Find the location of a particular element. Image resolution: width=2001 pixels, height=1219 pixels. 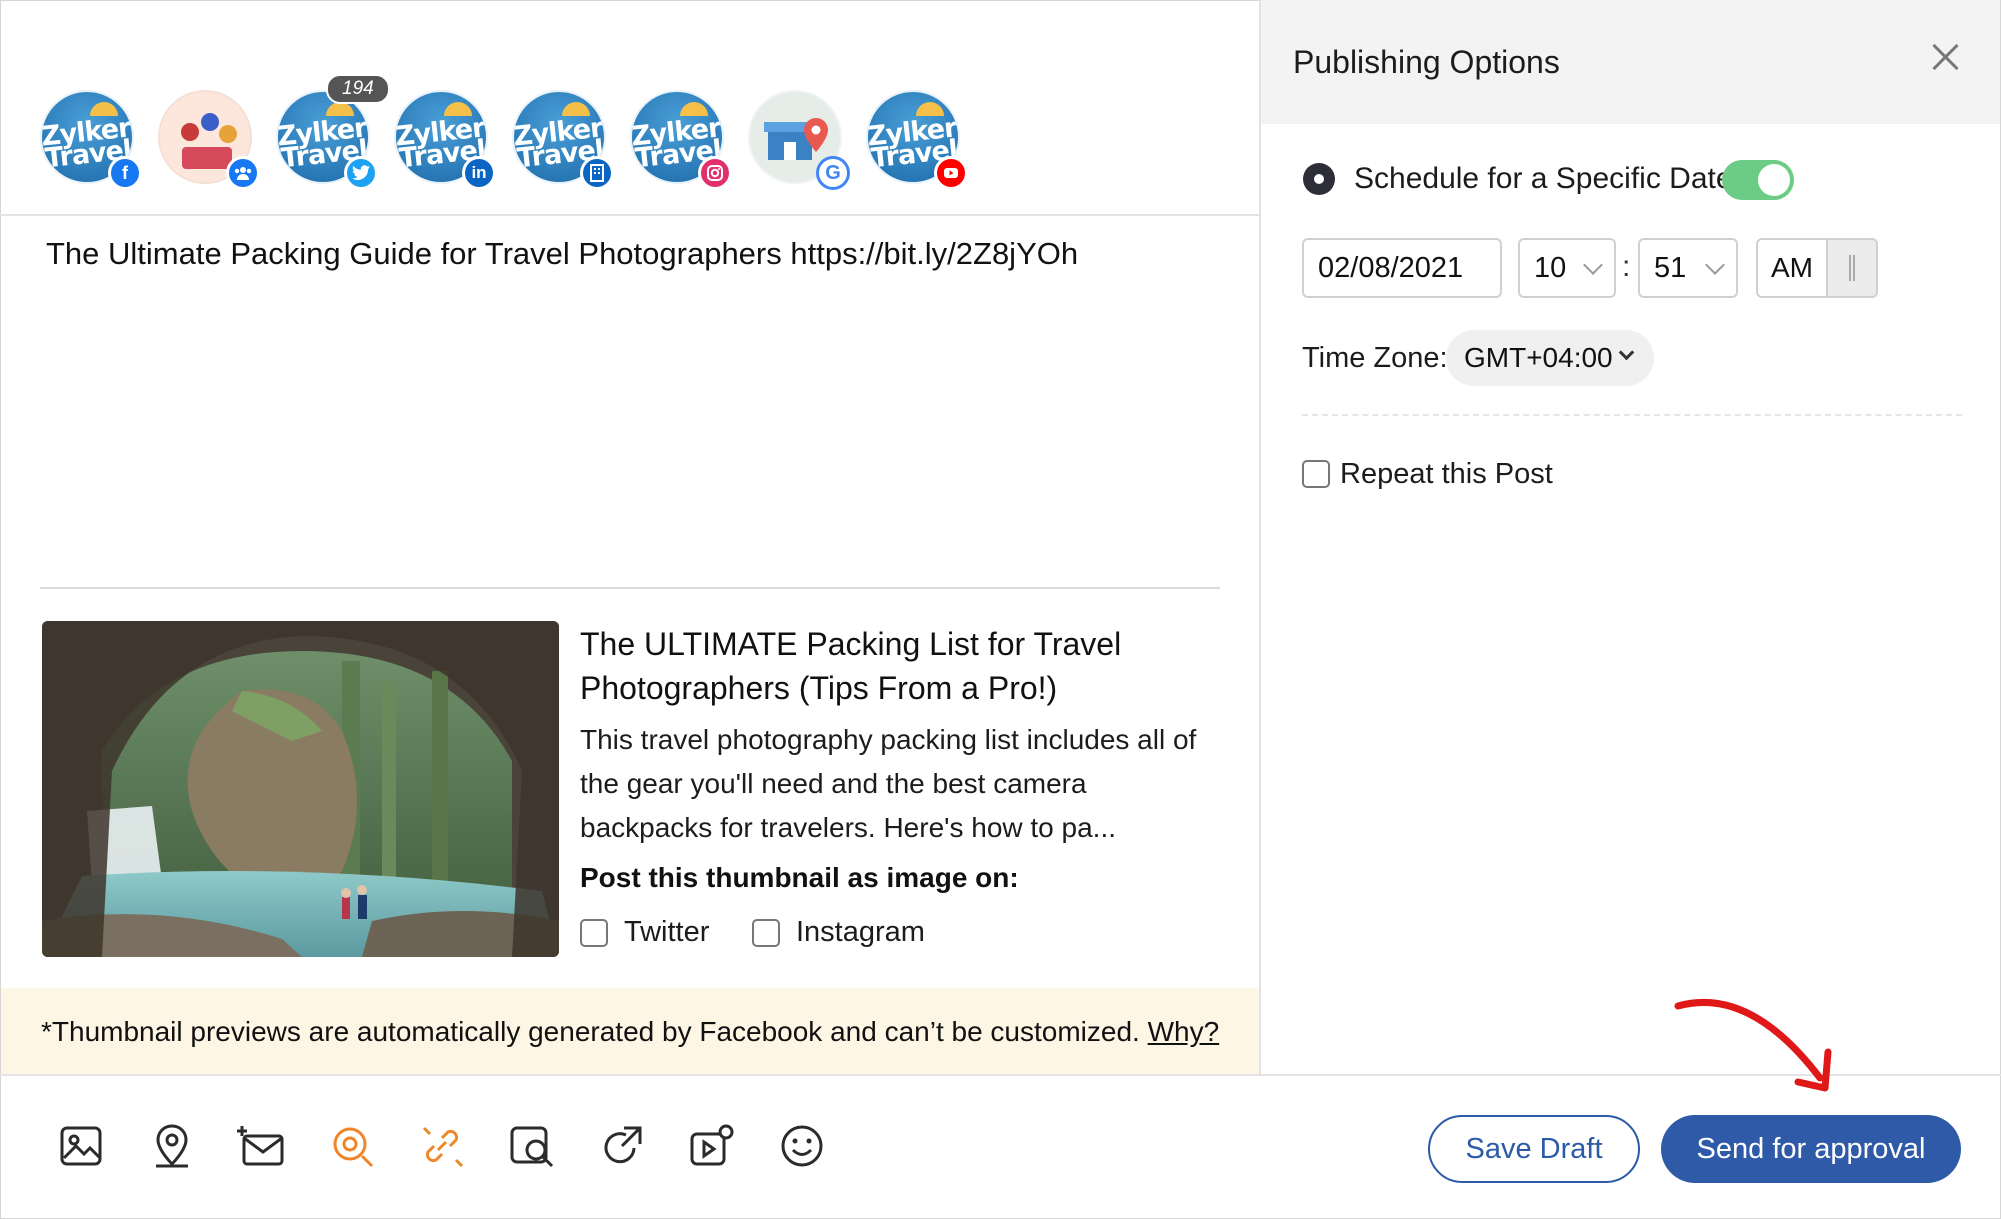

account-avatar-twitter: Zylker Travel 194 is located at coordinates (333, 132).